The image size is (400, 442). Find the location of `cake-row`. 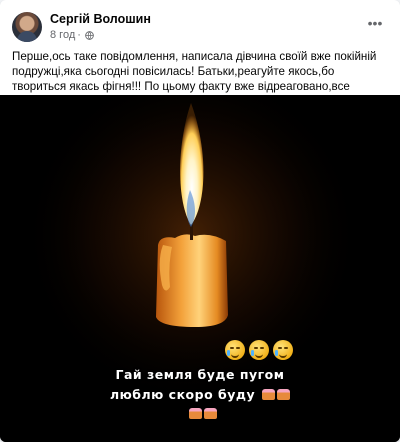

cake-row is located at coordinates (202, 414).